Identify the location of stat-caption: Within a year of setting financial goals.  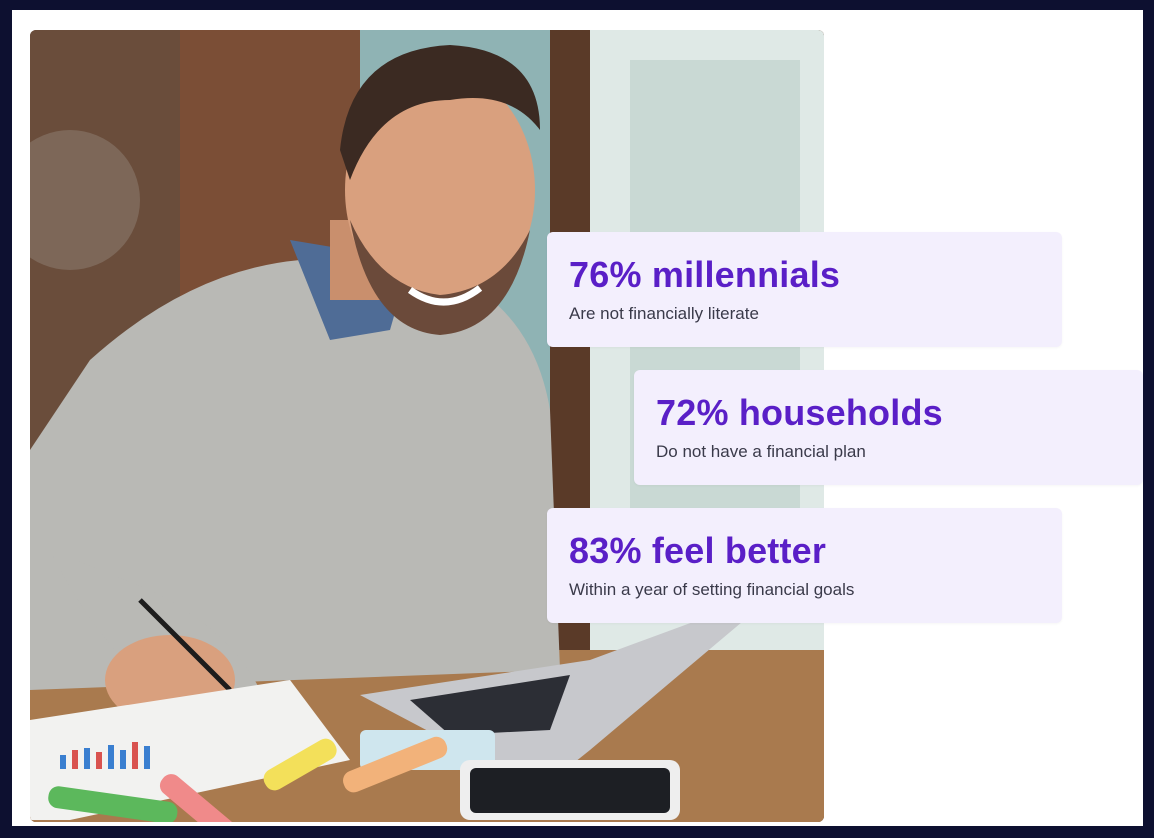
(712, 589).